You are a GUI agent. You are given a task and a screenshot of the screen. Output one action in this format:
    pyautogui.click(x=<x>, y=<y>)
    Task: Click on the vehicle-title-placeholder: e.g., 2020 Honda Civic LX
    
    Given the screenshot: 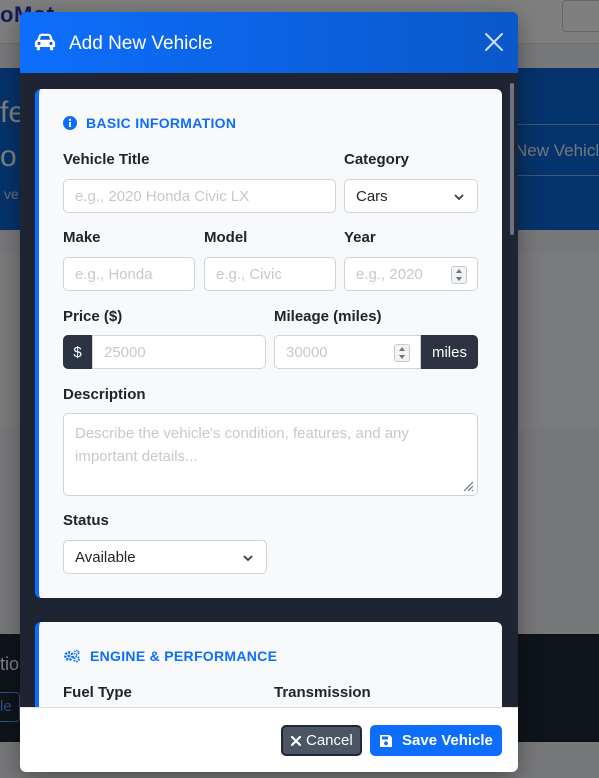 What is the action you would take?
    pyautogui.click(x=162, y=196)
    